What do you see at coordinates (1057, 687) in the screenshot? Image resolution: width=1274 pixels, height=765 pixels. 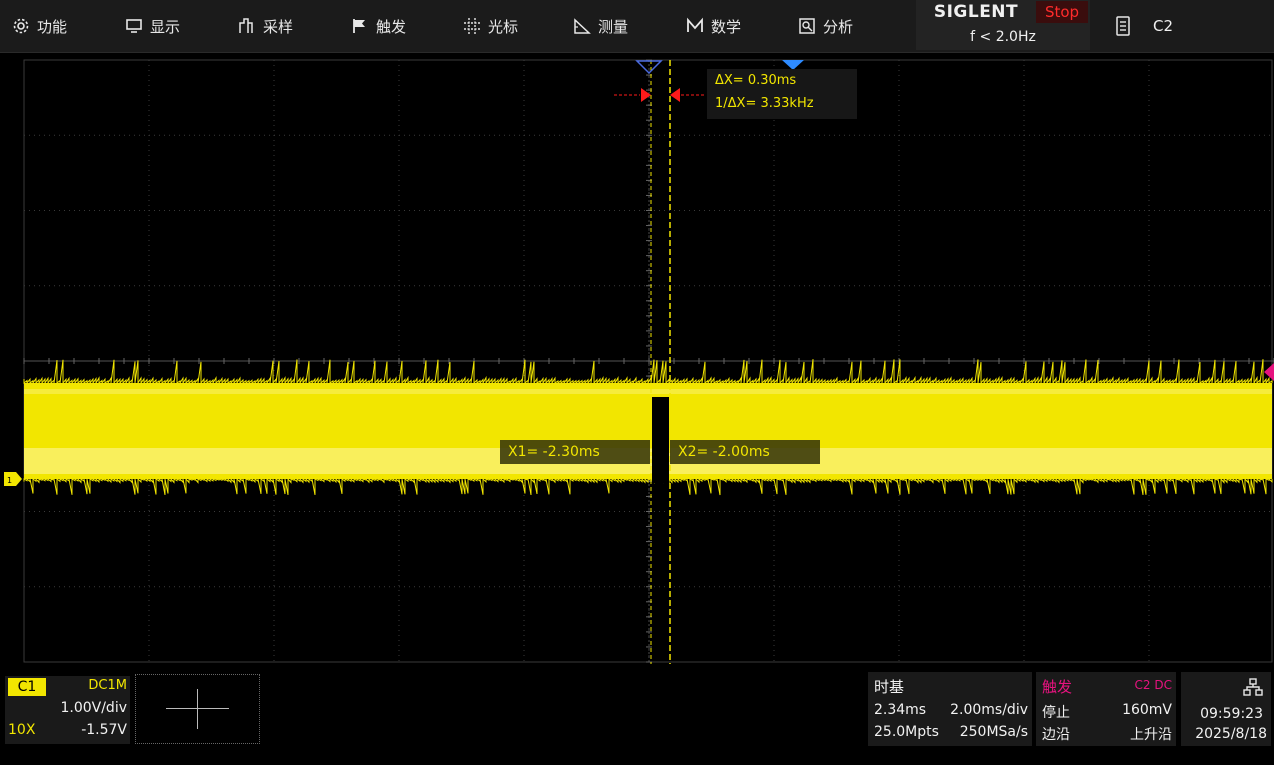 I see `trigger-title: 触发` at bounding box center [1057, 687].